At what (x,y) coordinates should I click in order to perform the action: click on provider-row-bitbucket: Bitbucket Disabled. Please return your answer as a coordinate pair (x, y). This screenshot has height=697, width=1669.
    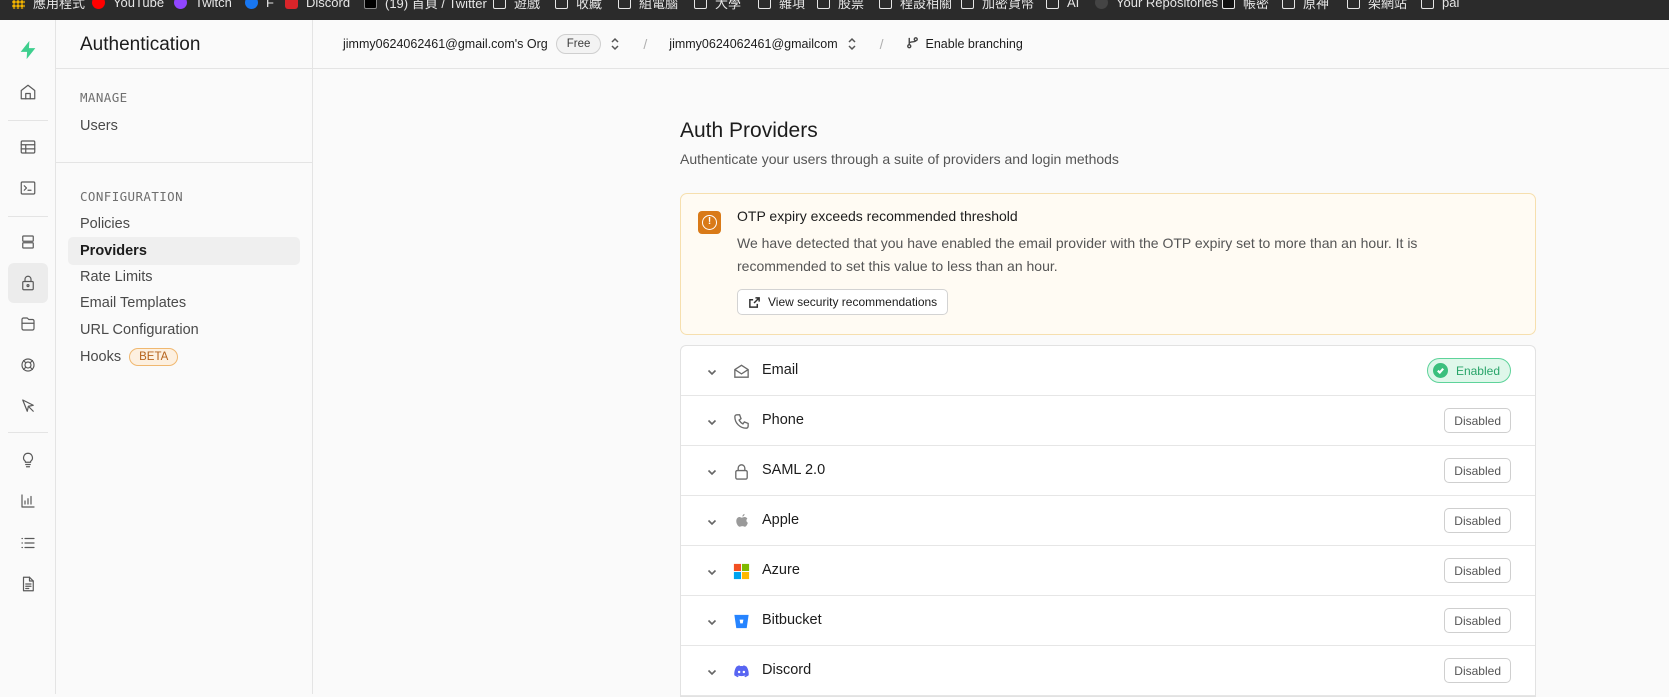
    Looking at the image, I should click on (1108, 621).